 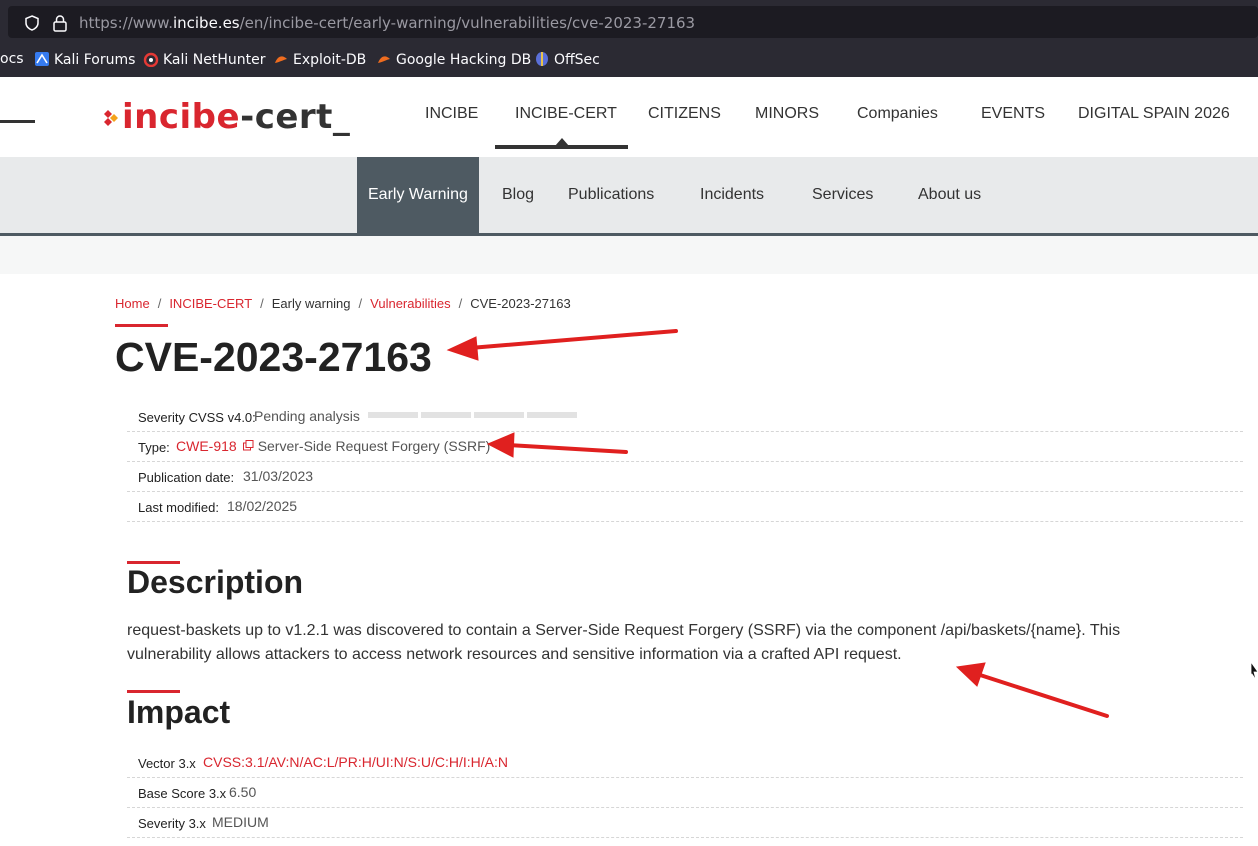 I want to click on google-hacking-db-icon, so click(x=384, y=59).